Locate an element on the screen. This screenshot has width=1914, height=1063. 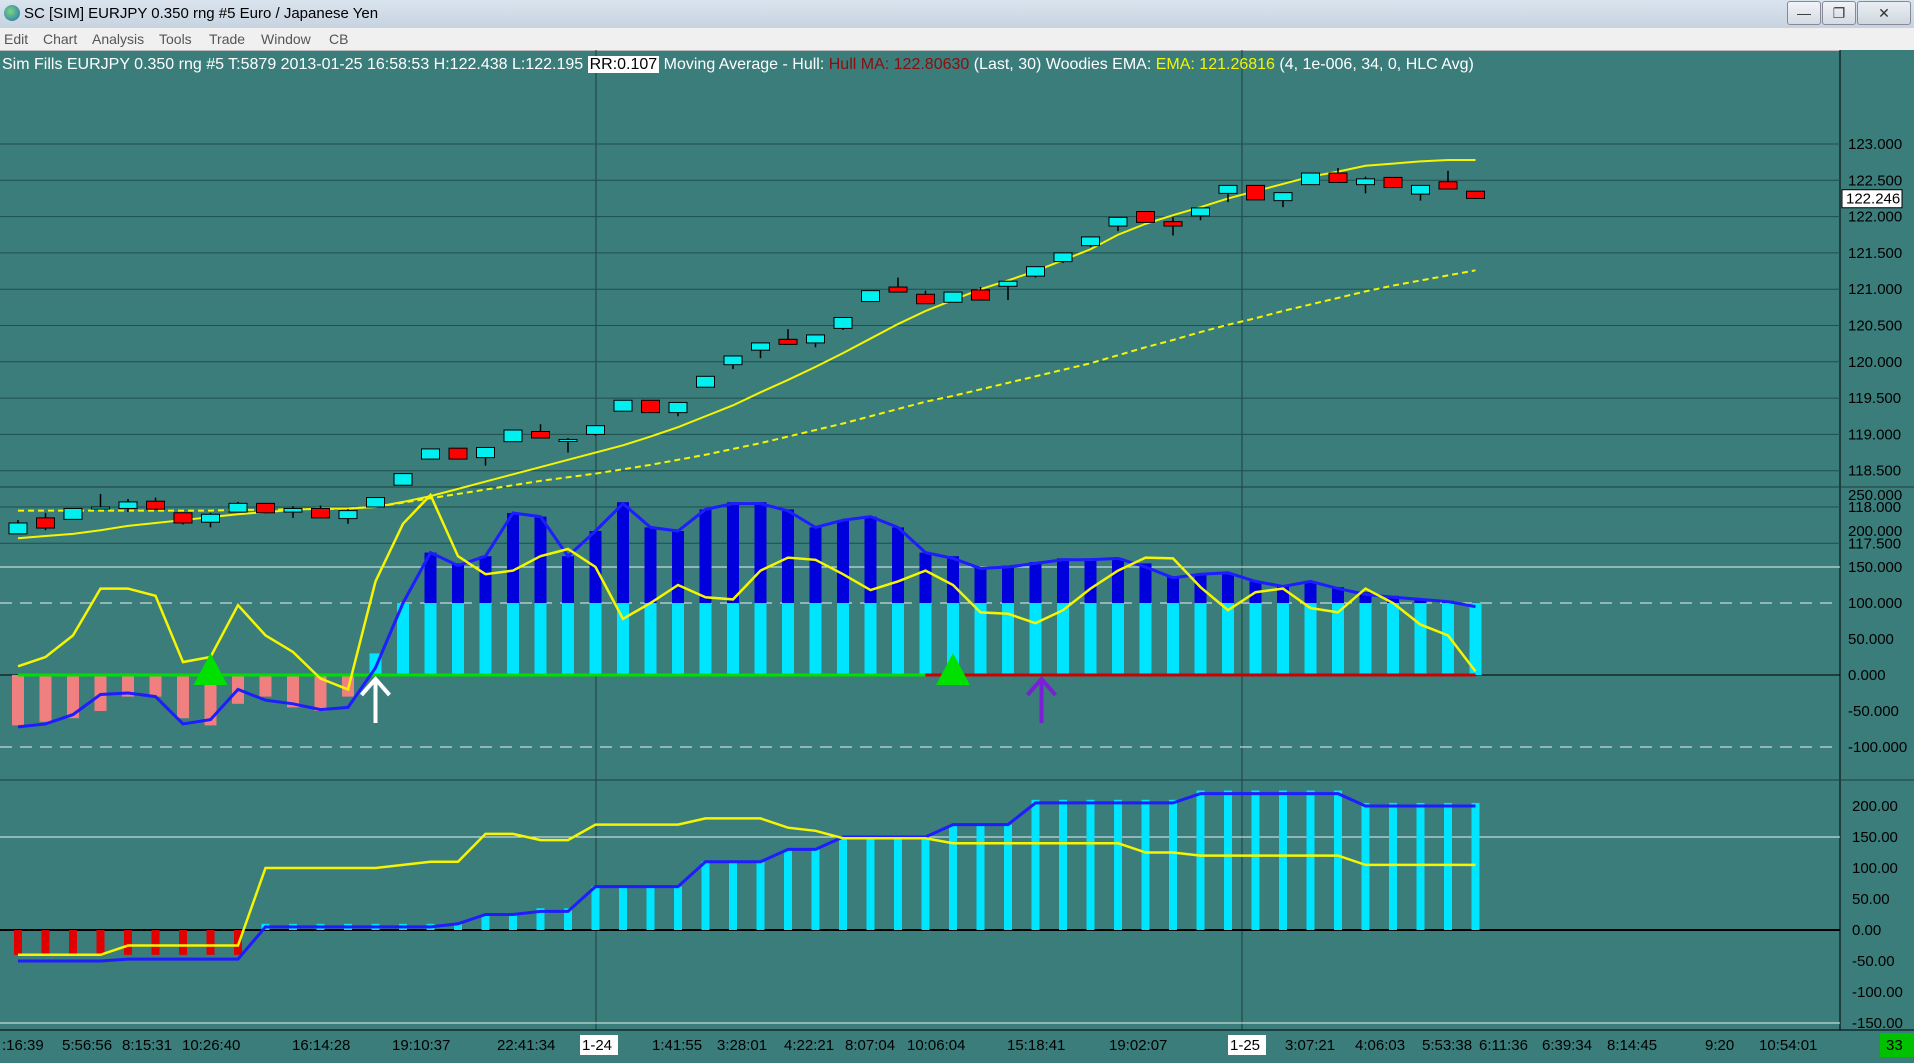
rr-badge: RR:0.107 is located at coordinates (623, 64).